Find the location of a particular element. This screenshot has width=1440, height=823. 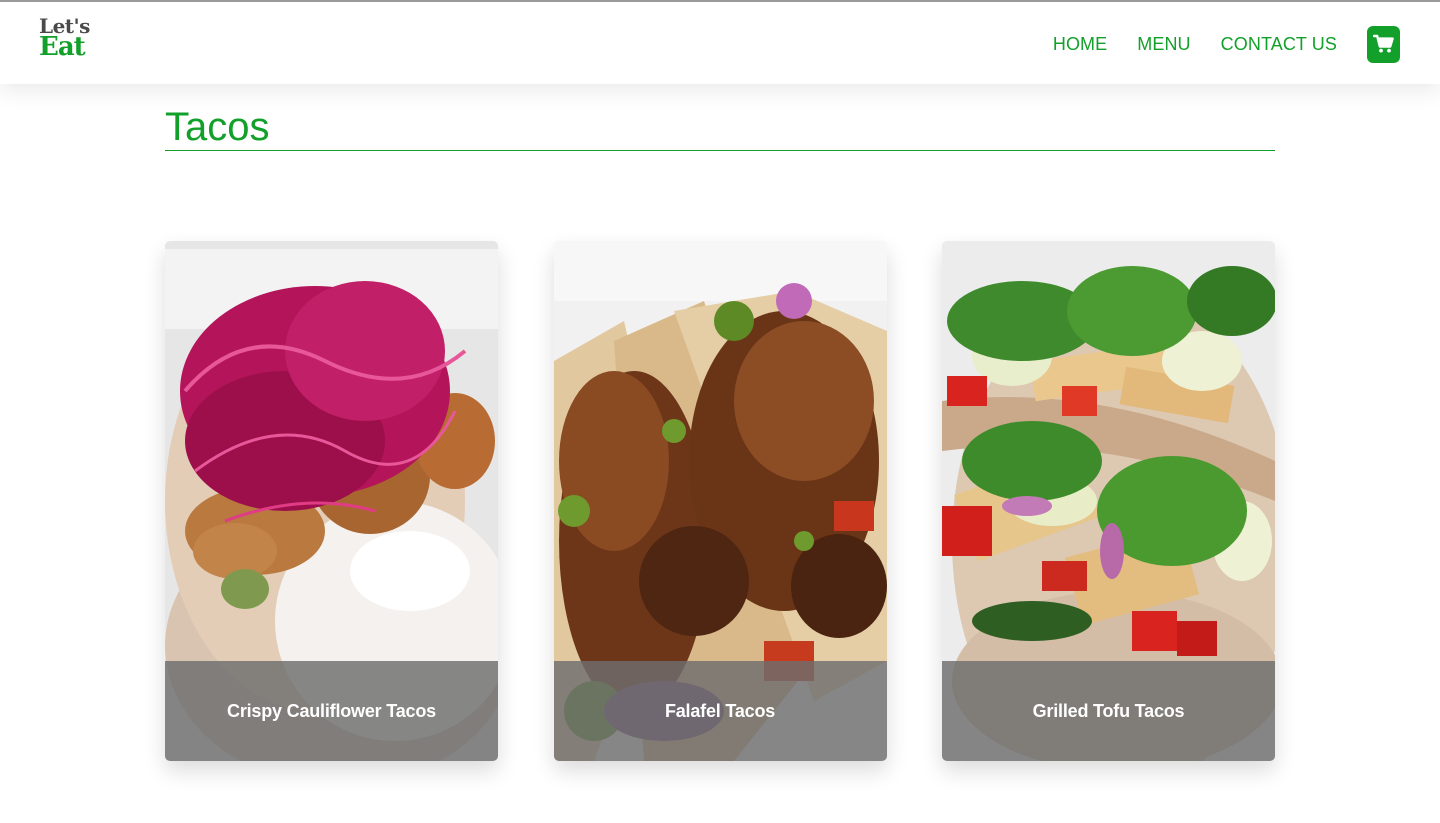

cart-icon is located at coordinates (1383, 43).